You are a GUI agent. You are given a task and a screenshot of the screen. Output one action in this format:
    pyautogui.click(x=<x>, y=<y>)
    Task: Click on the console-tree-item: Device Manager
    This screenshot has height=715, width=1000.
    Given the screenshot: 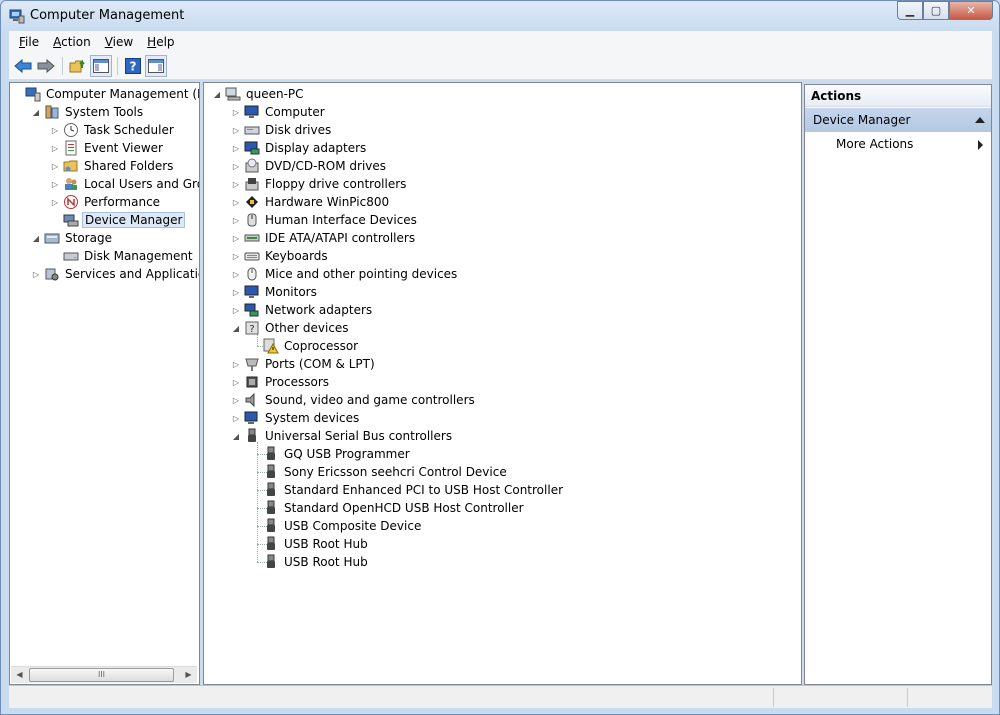 What is the action you would take?
    pyautogui.click(x=118, y=220)
    